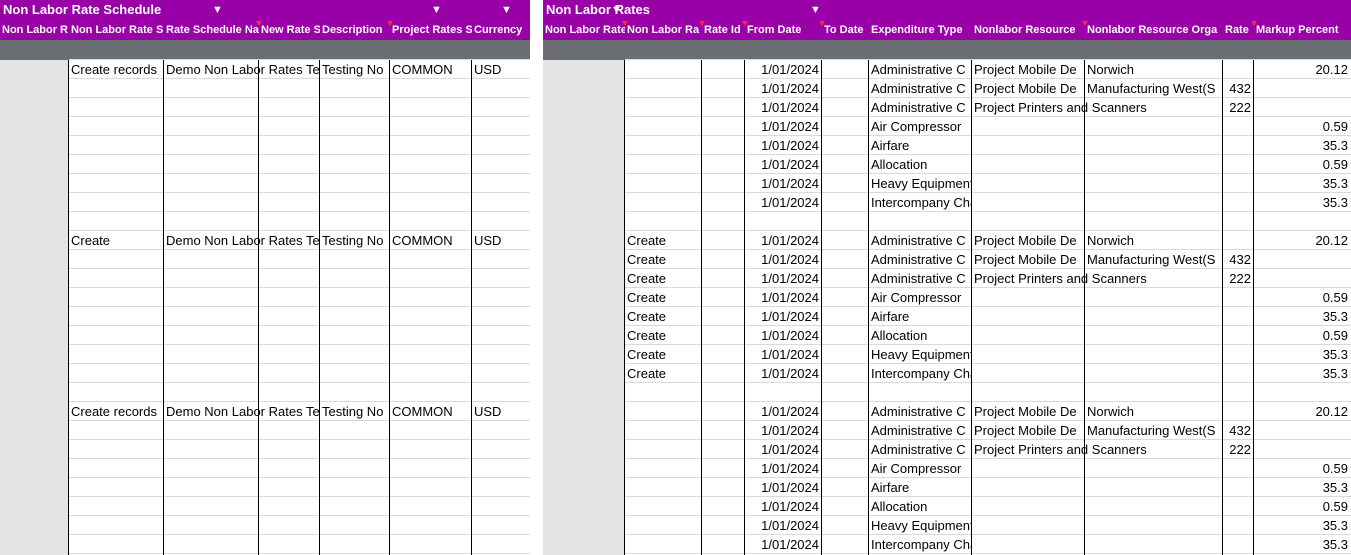  Describe the element at coordinates (211, 30) in the screenshot. I see `column-header: Rate Schedule Na` at that location.